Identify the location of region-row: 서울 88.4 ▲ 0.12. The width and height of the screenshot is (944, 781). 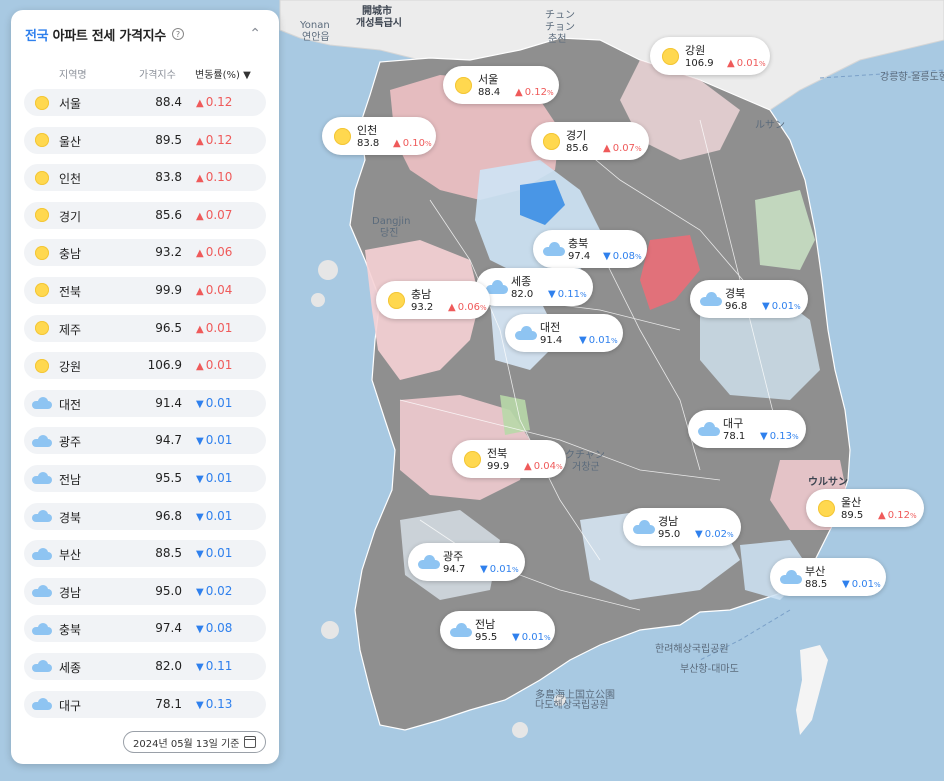
(145, 102).